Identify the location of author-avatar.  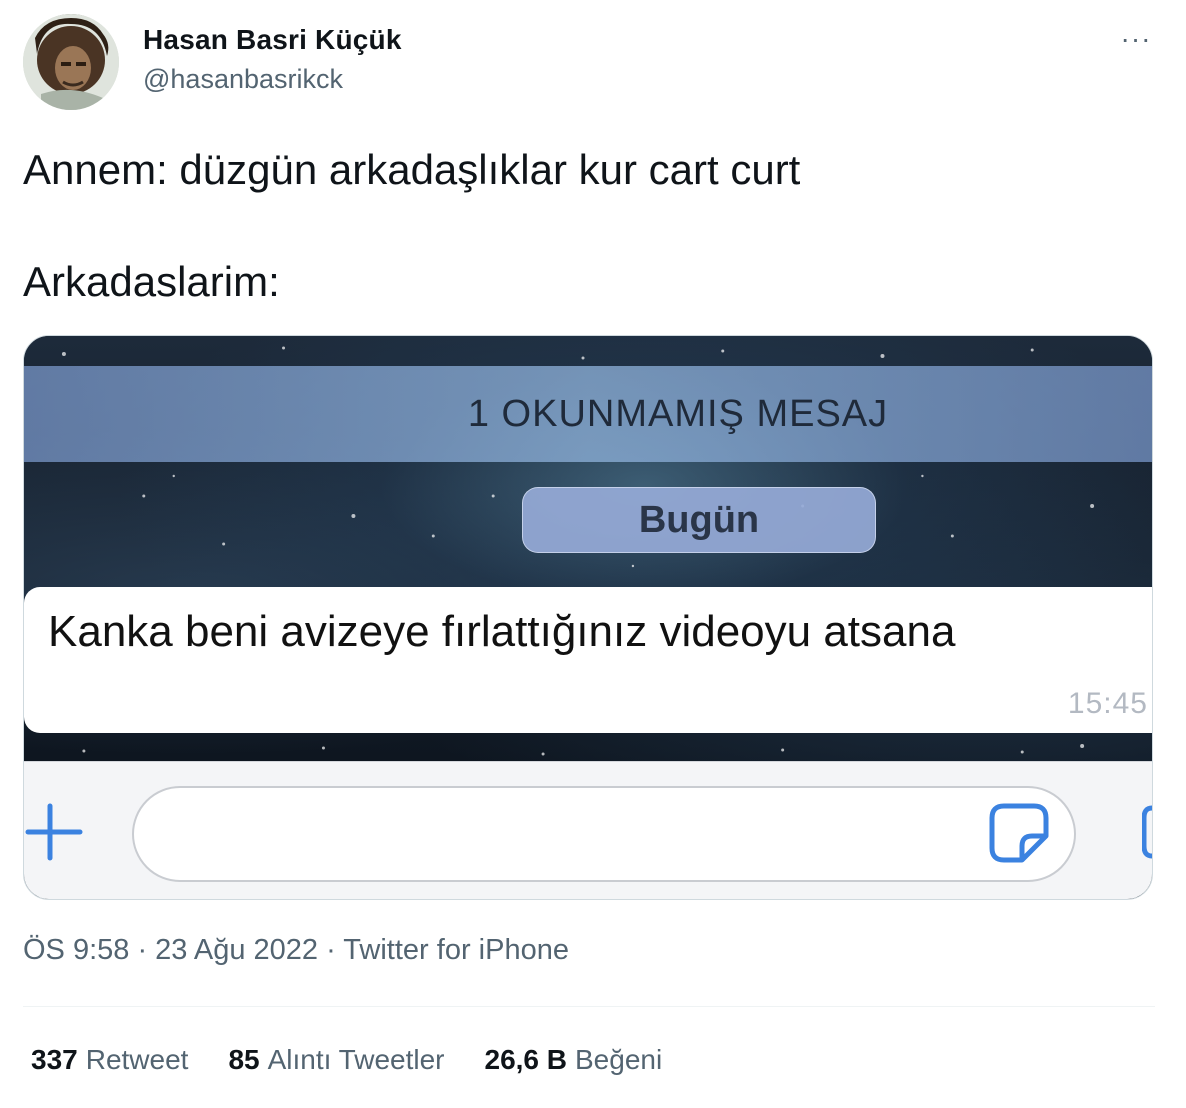
(71, 62).